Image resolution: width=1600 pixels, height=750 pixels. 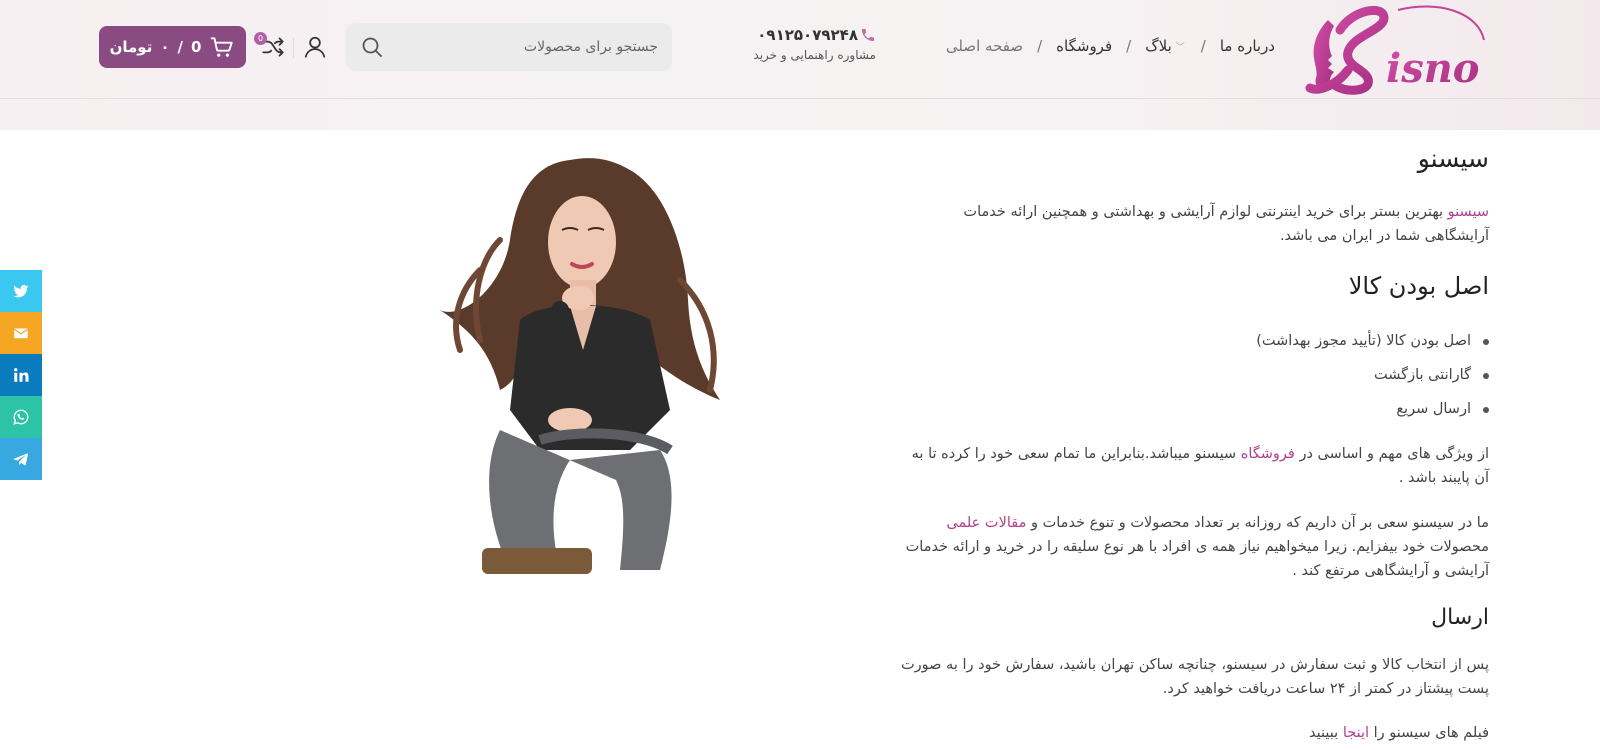 I want to click on envelope-icon, so click(x=21, y=333).